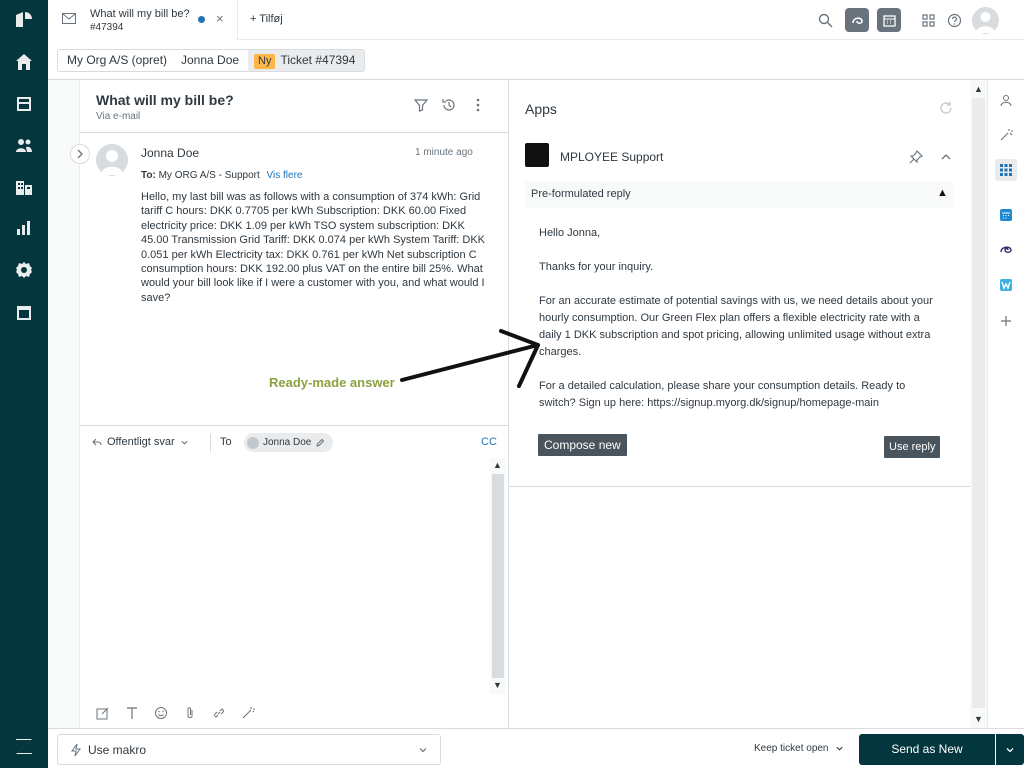 The height and width of the screenshot is (768, 1024). Describe the element at coordinates (1006, 100) in the screenshot. I see `user-profile-icon` at that location.